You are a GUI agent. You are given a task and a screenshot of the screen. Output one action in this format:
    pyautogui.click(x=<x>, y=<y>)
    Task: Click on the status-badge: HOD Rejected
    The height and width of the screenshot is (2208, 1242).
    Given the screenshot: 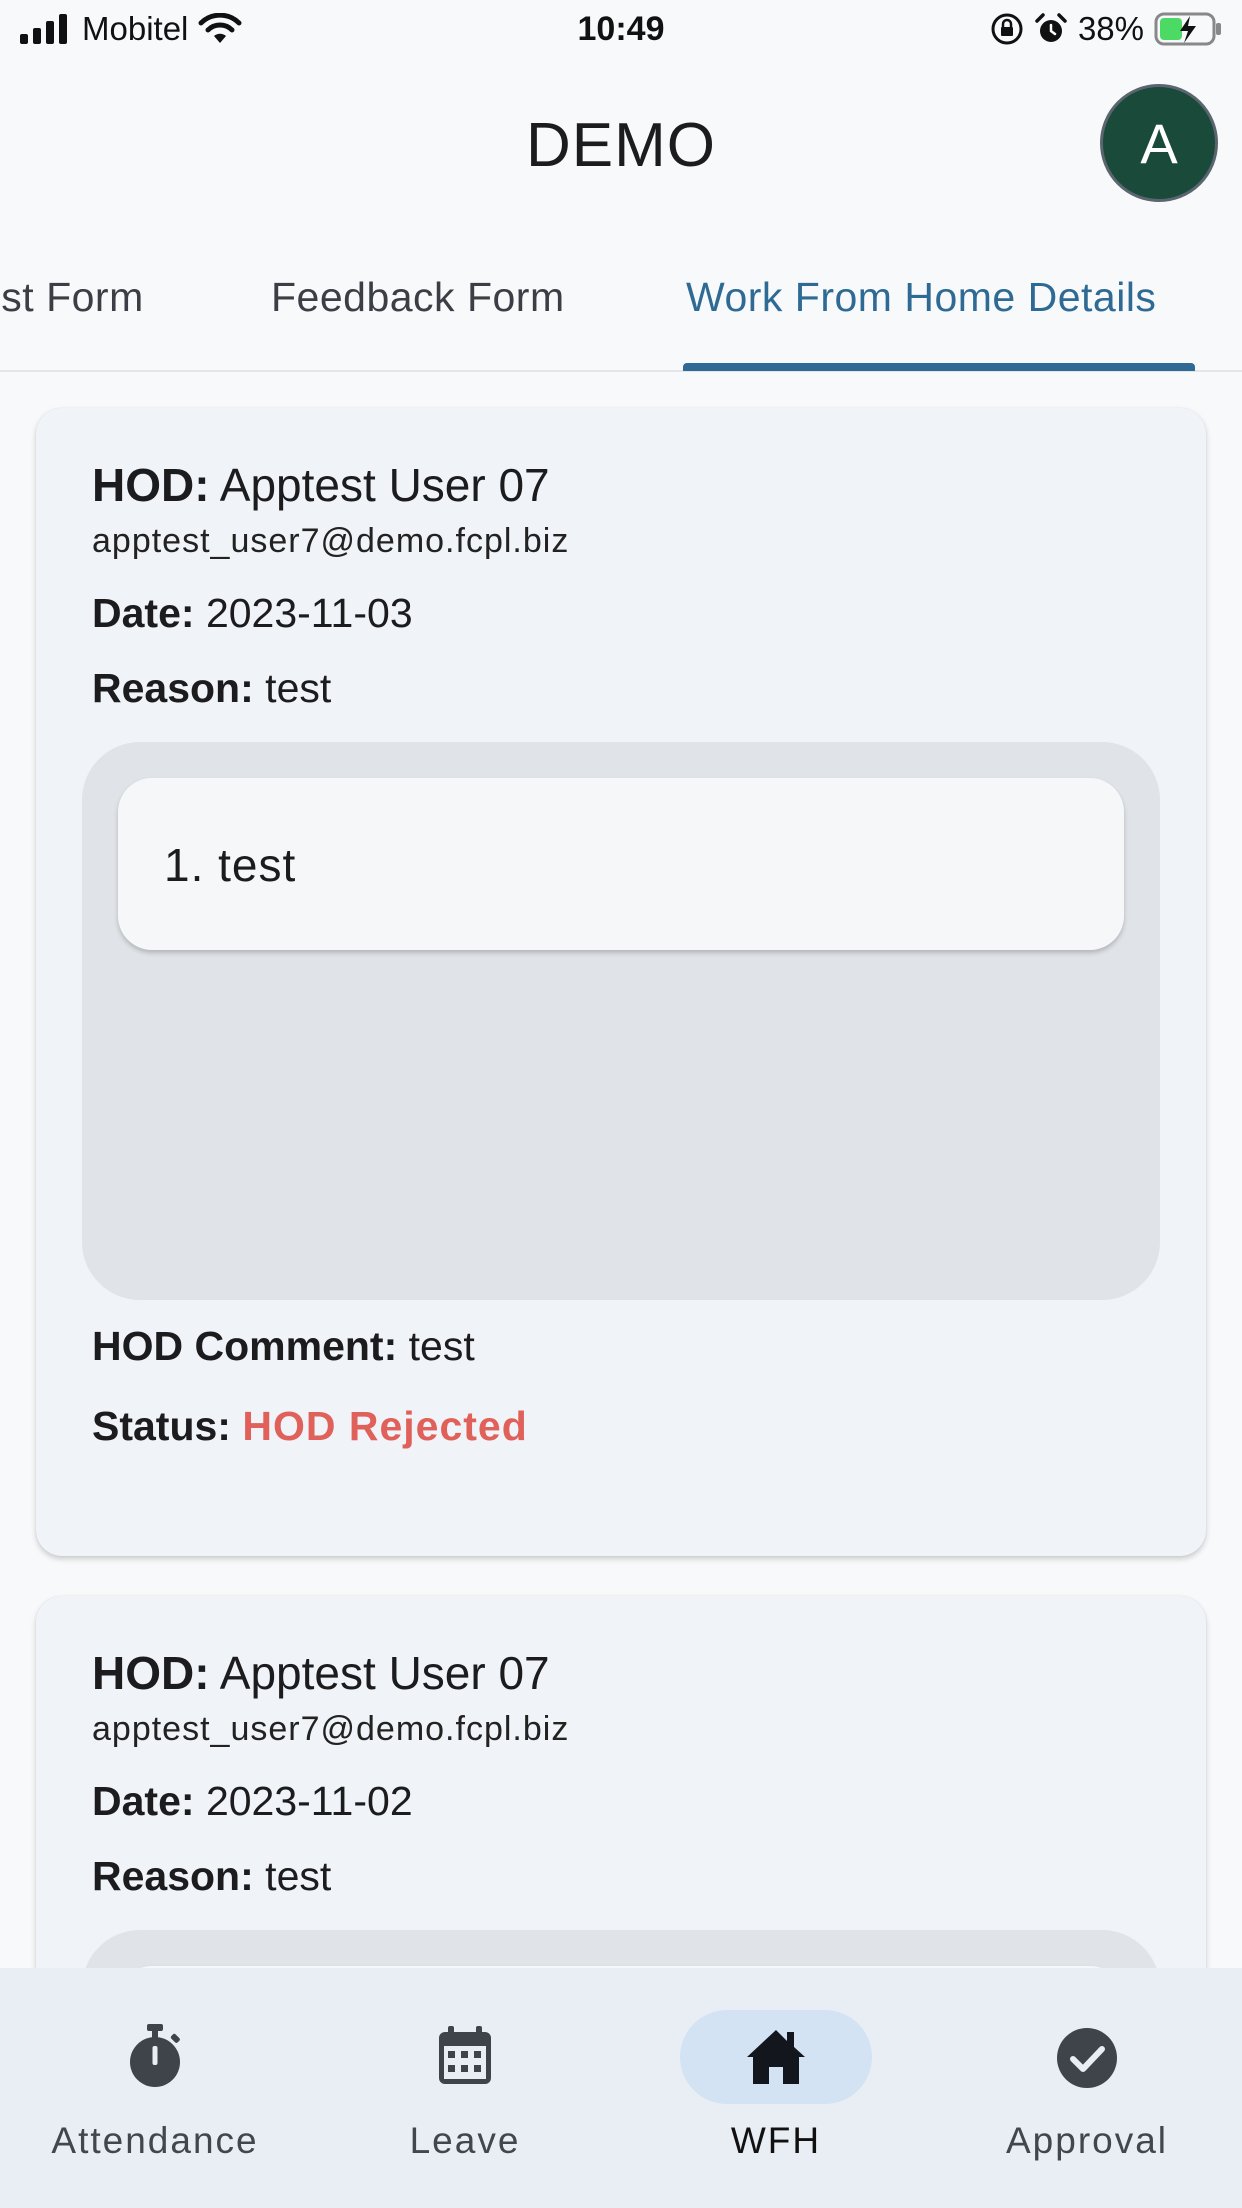 What is the action you would take?
    pyautogui.click(x=385, y=1426)
    